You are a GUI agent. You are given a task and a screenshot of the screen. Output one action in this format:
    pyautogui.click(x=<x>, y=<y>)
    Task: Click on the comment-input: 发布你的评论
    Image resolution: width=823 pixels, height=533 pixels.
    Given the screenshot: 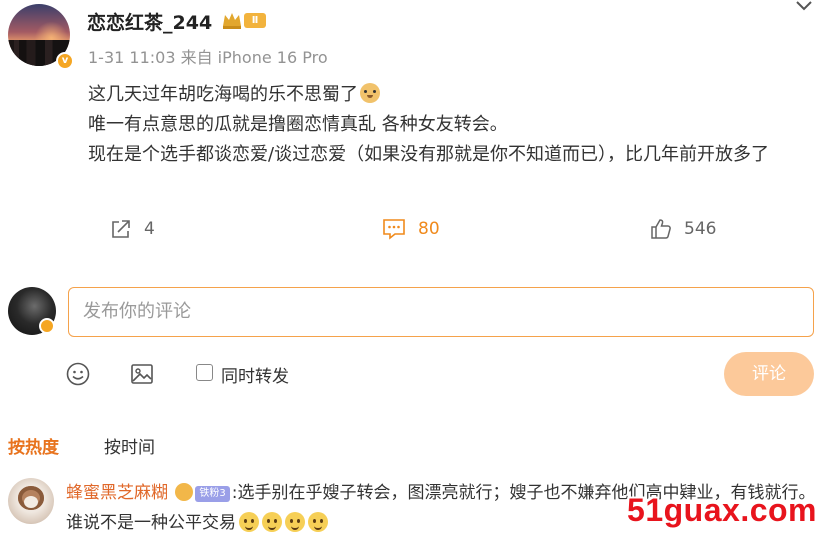 What is the action you would take?
    pyautogui.click(x=441, y=312)
    